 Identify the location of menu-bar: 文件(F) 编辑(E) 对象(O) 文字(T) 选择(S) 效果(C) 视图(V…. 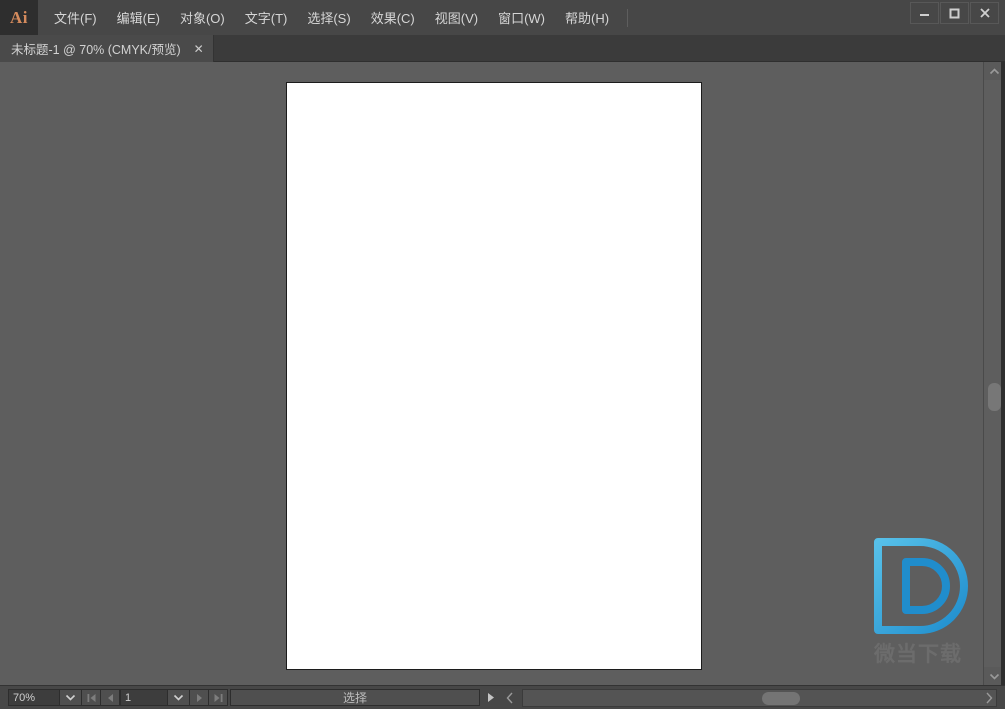
(336, 17).